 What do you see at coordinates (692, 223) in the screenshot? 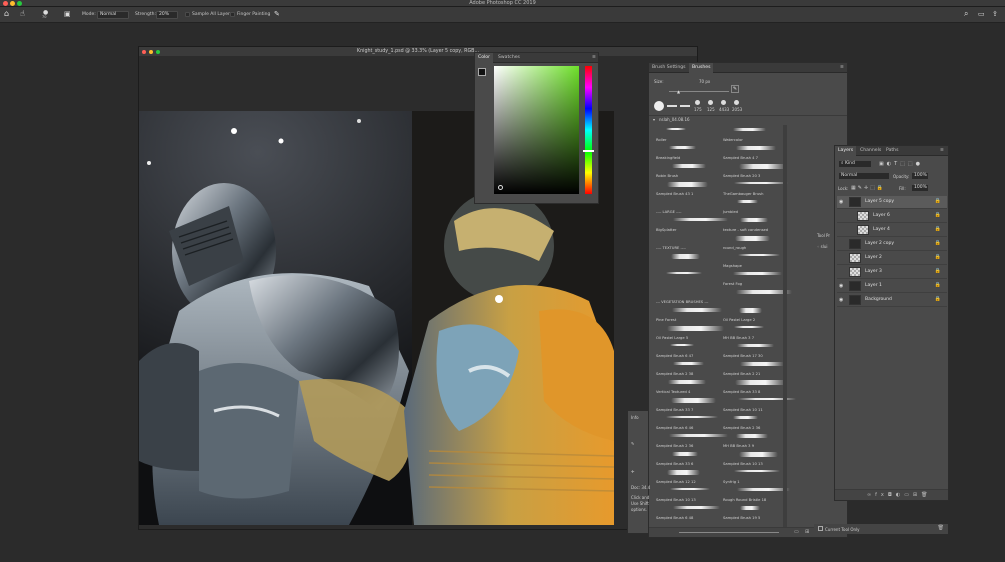
I see `brush-item: BigSplatter` at bounding box center [692, 223].